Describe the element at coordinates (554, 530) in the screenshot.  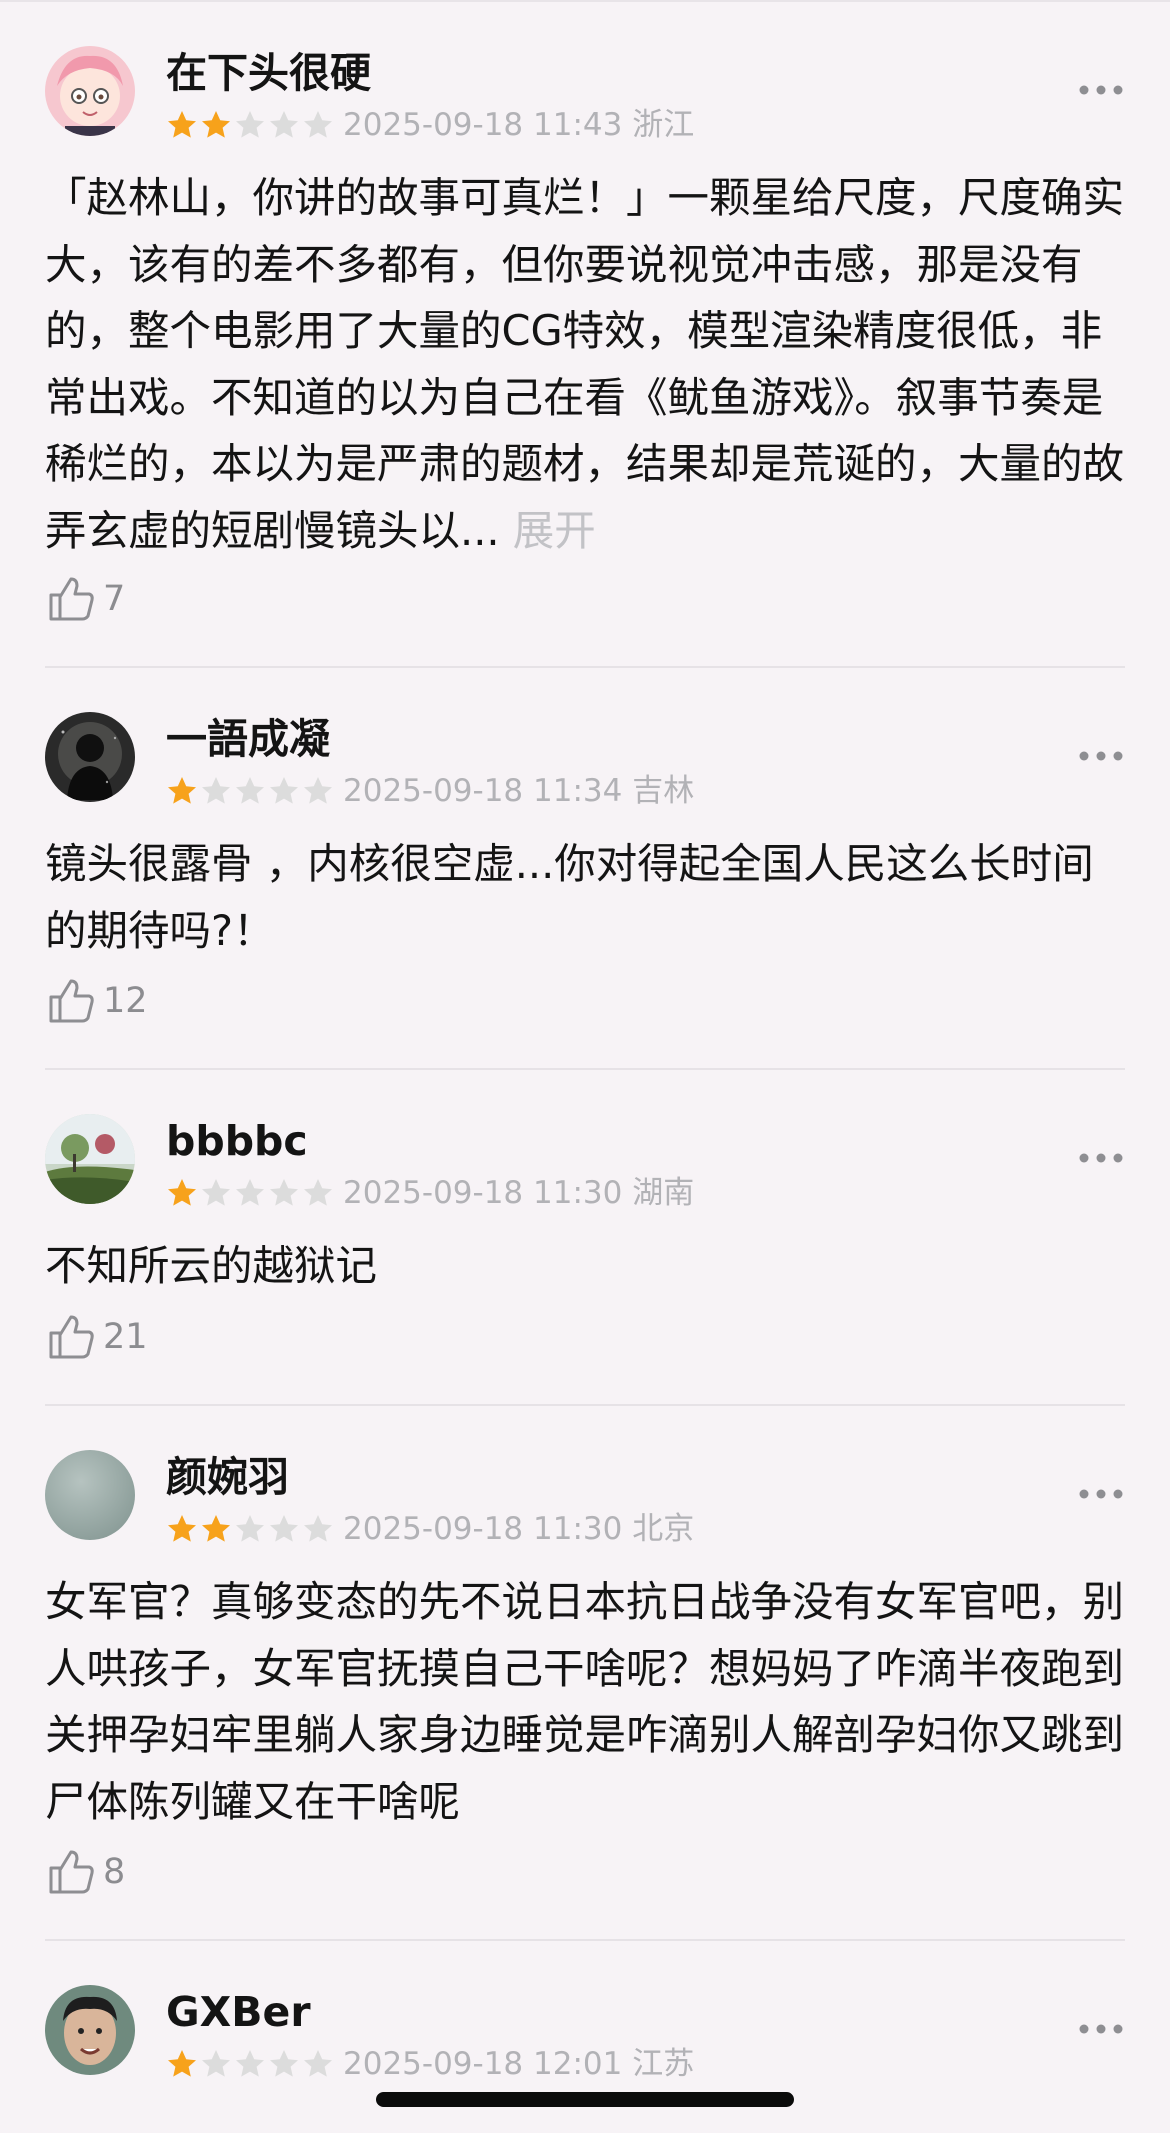
I see `expand-link: 展开` at that location.